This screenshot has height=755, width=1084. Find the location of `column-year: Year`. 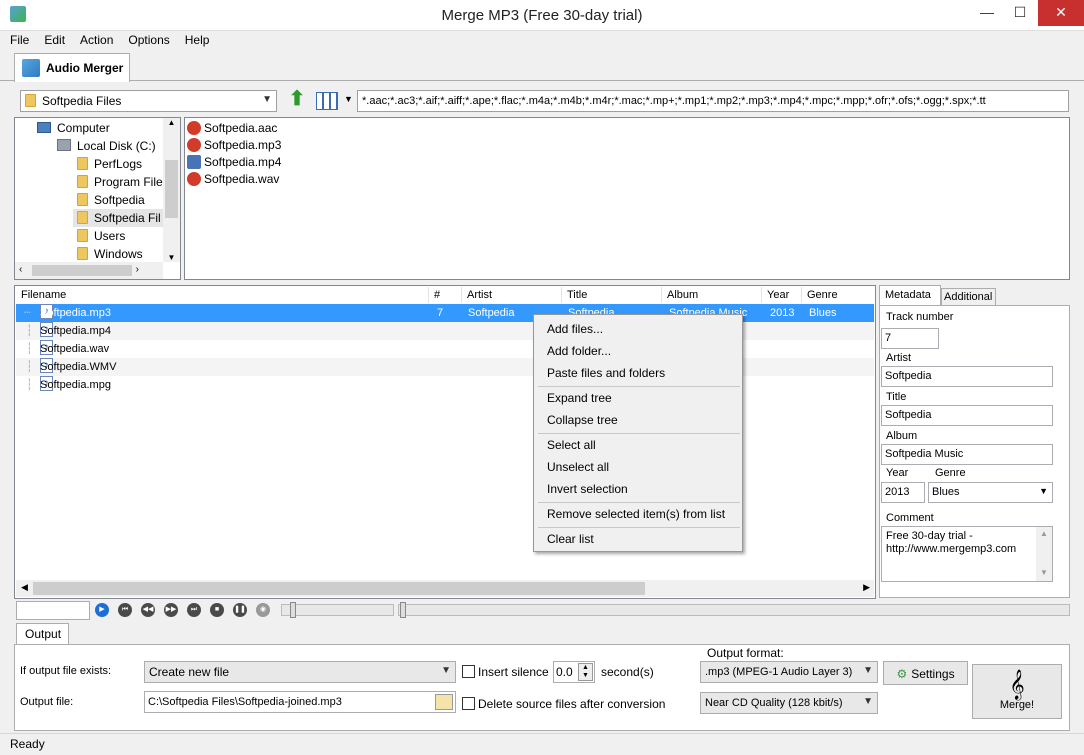

column-year: Year is located at coordinates (782, 295).